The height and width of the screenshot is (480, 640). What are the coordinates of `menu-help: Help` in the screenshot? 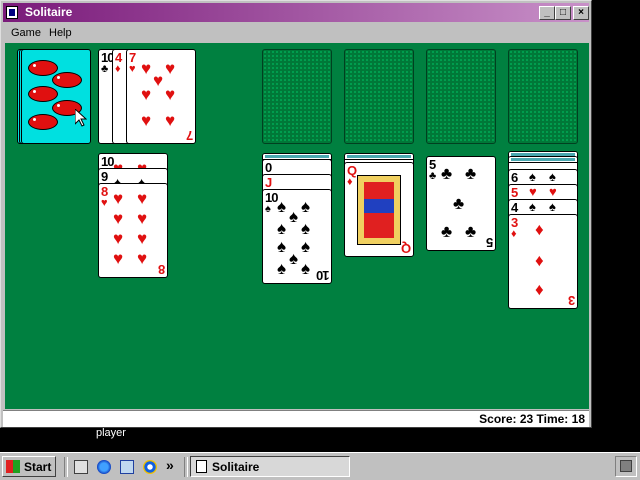 It's located at (60, 33).